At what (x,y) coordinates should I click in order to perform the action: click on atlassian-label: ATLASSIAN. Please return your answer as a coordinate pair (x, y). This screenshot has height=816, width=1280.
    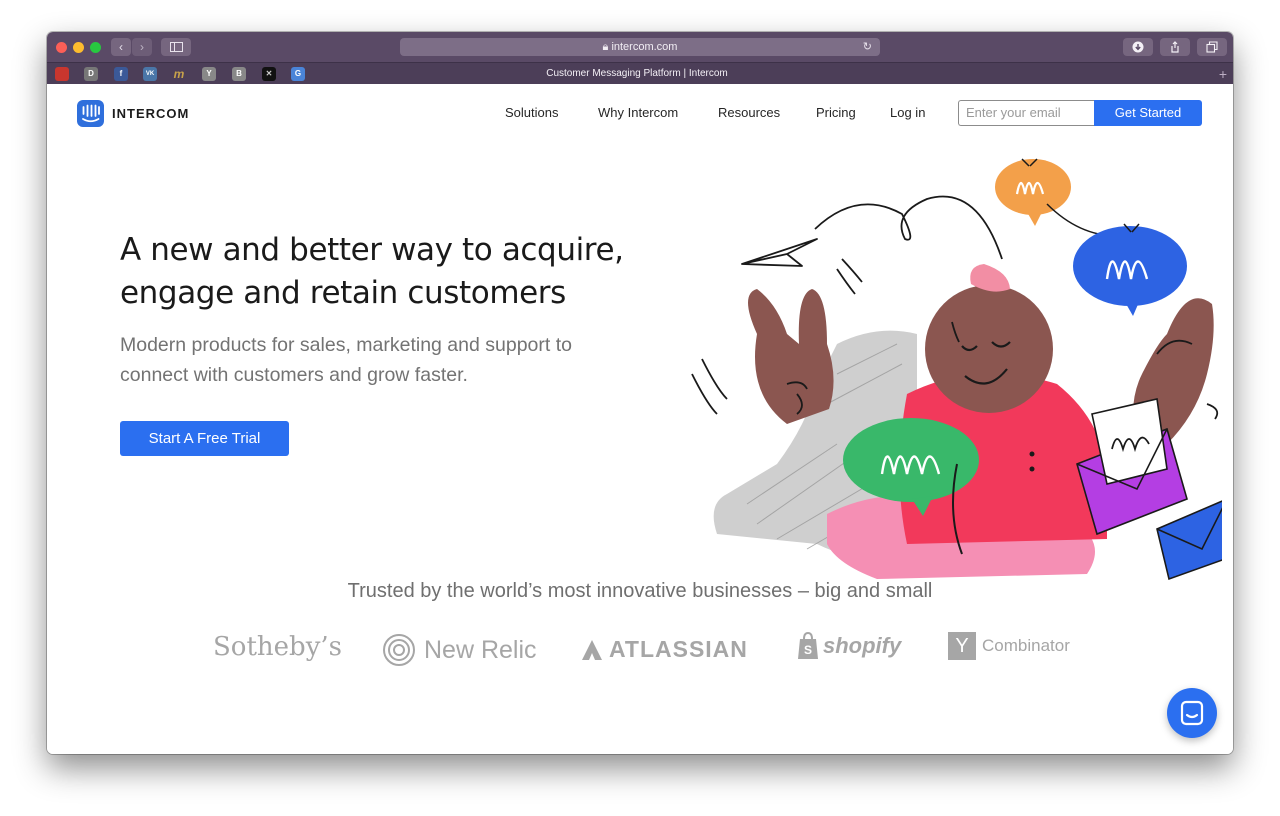
    Looking at the image, I should click on (678, 649).